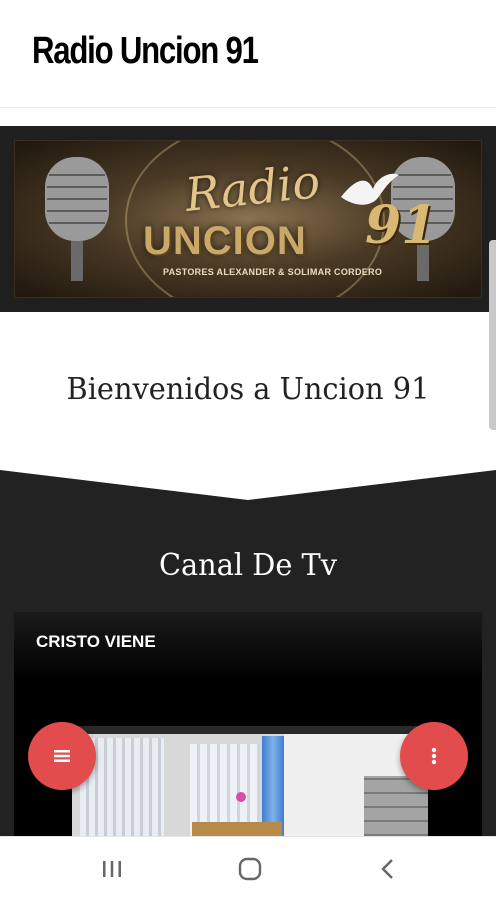  I want to click on back-icon, so click(387, 869).